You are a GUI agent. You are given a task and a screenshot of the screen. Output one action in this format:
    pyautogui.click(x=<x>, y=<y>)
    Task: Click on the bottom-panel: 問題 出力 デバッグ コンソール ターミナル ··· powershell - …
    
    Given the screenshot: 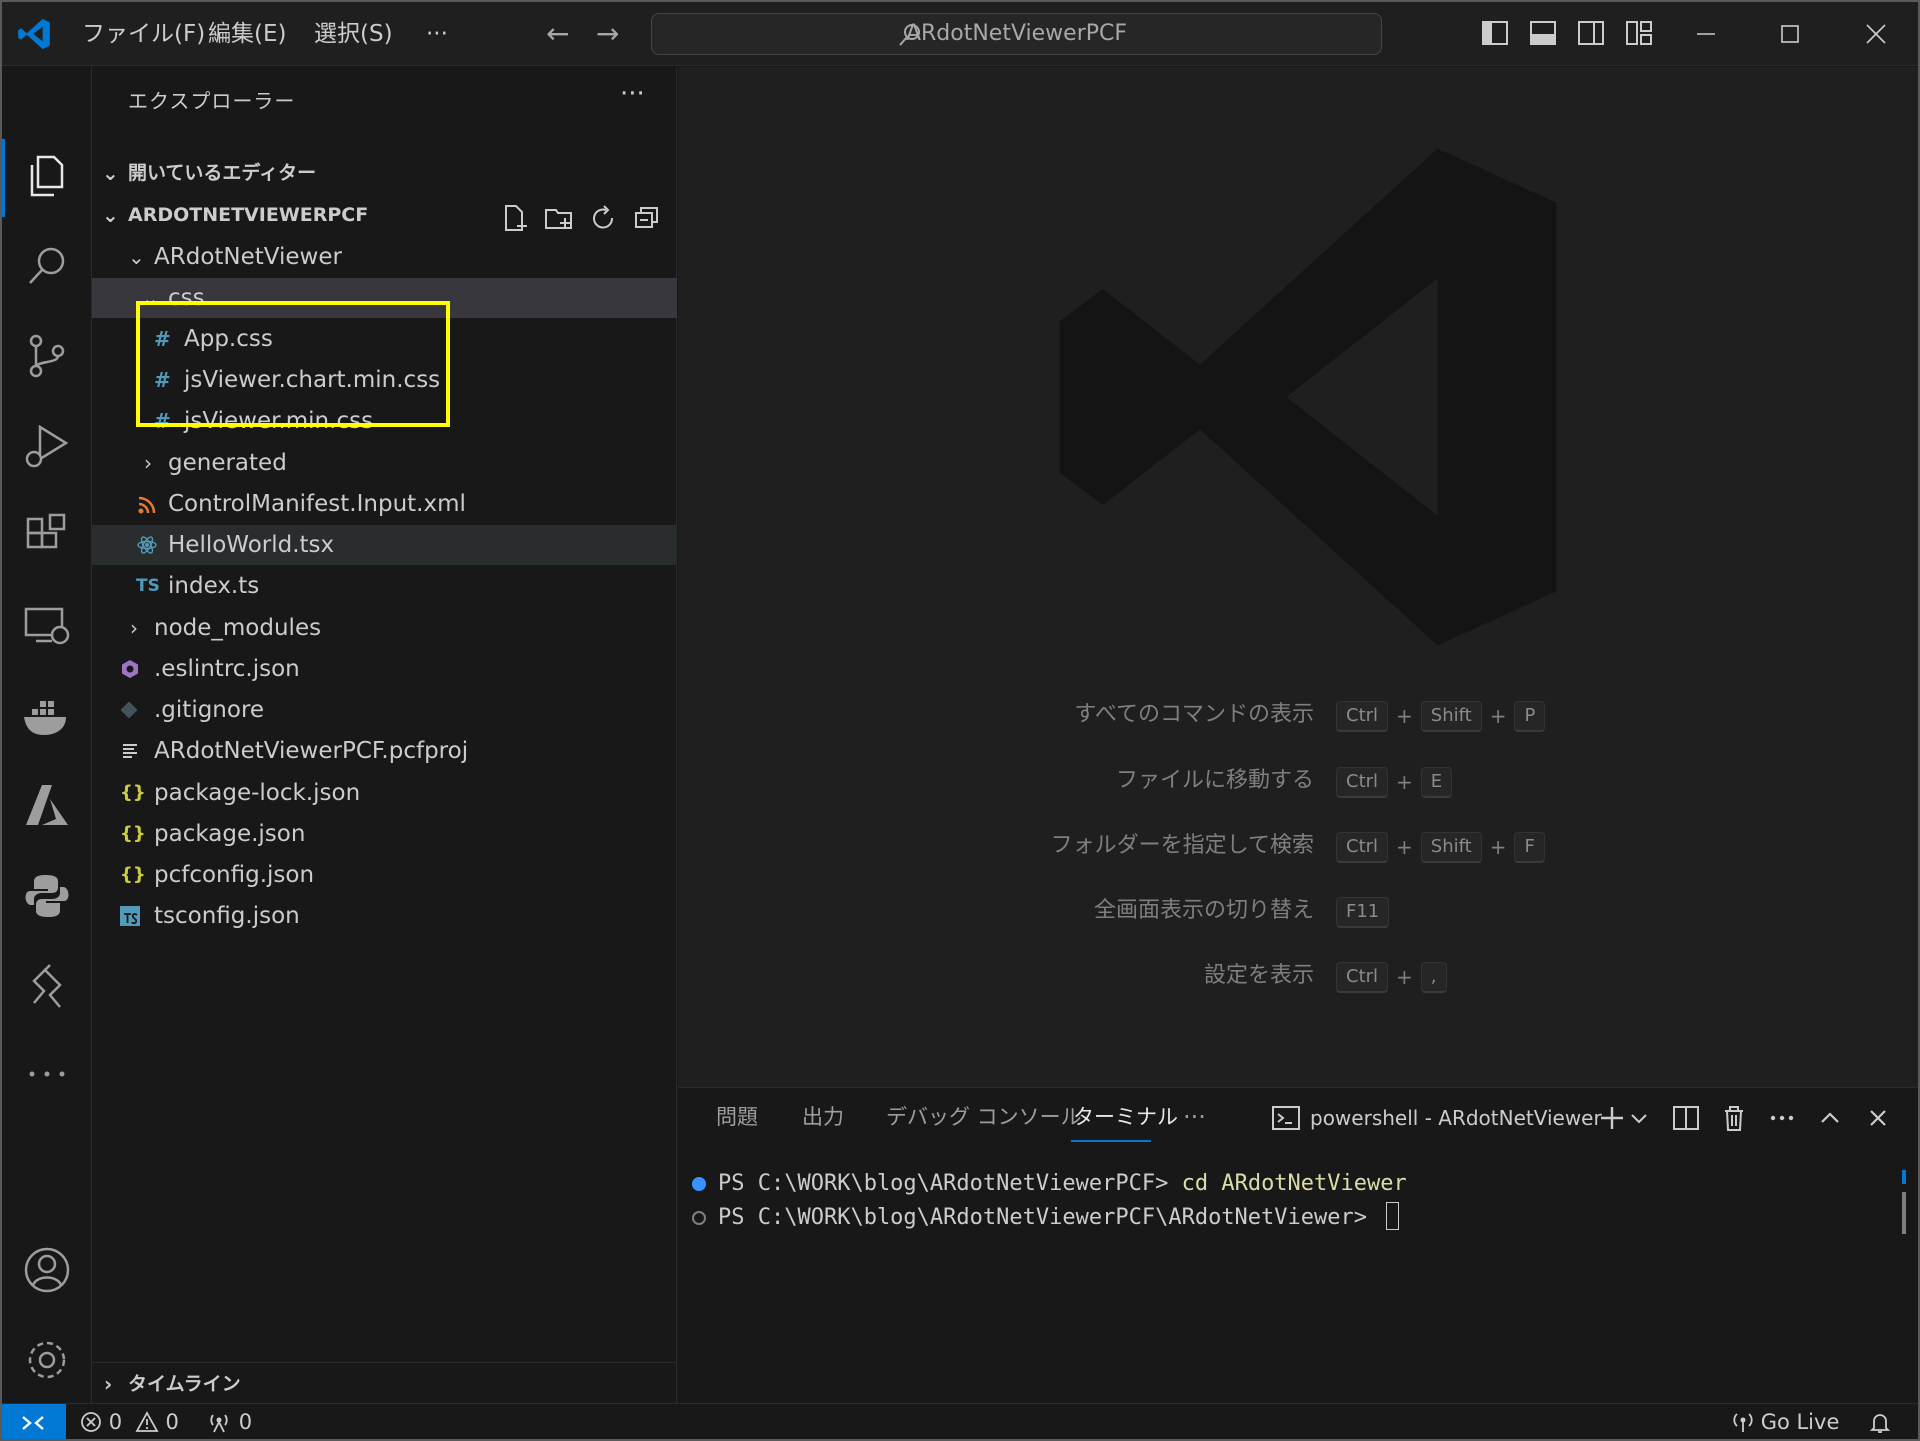 What is the action you would take?
    pyautogui.click(x=1298, y=1245)
    